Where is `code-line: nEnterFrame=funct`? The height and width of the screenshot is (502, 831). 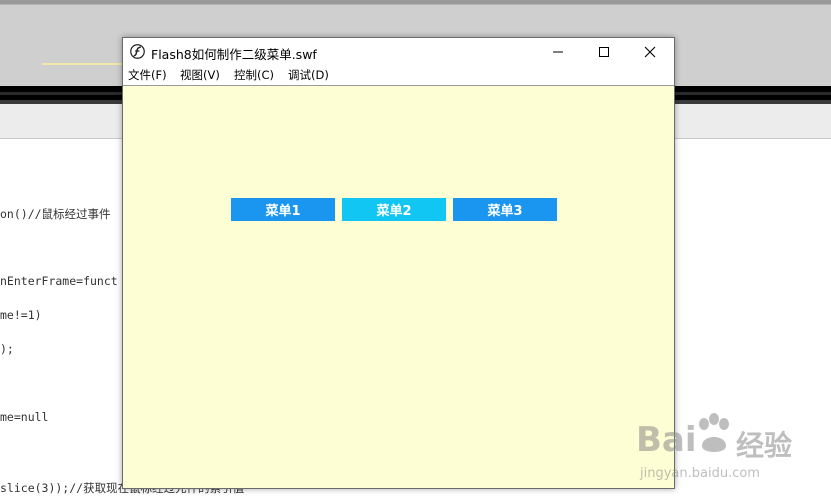
code-line: nEnterFrame=funct is located at coordinates (59, 281).